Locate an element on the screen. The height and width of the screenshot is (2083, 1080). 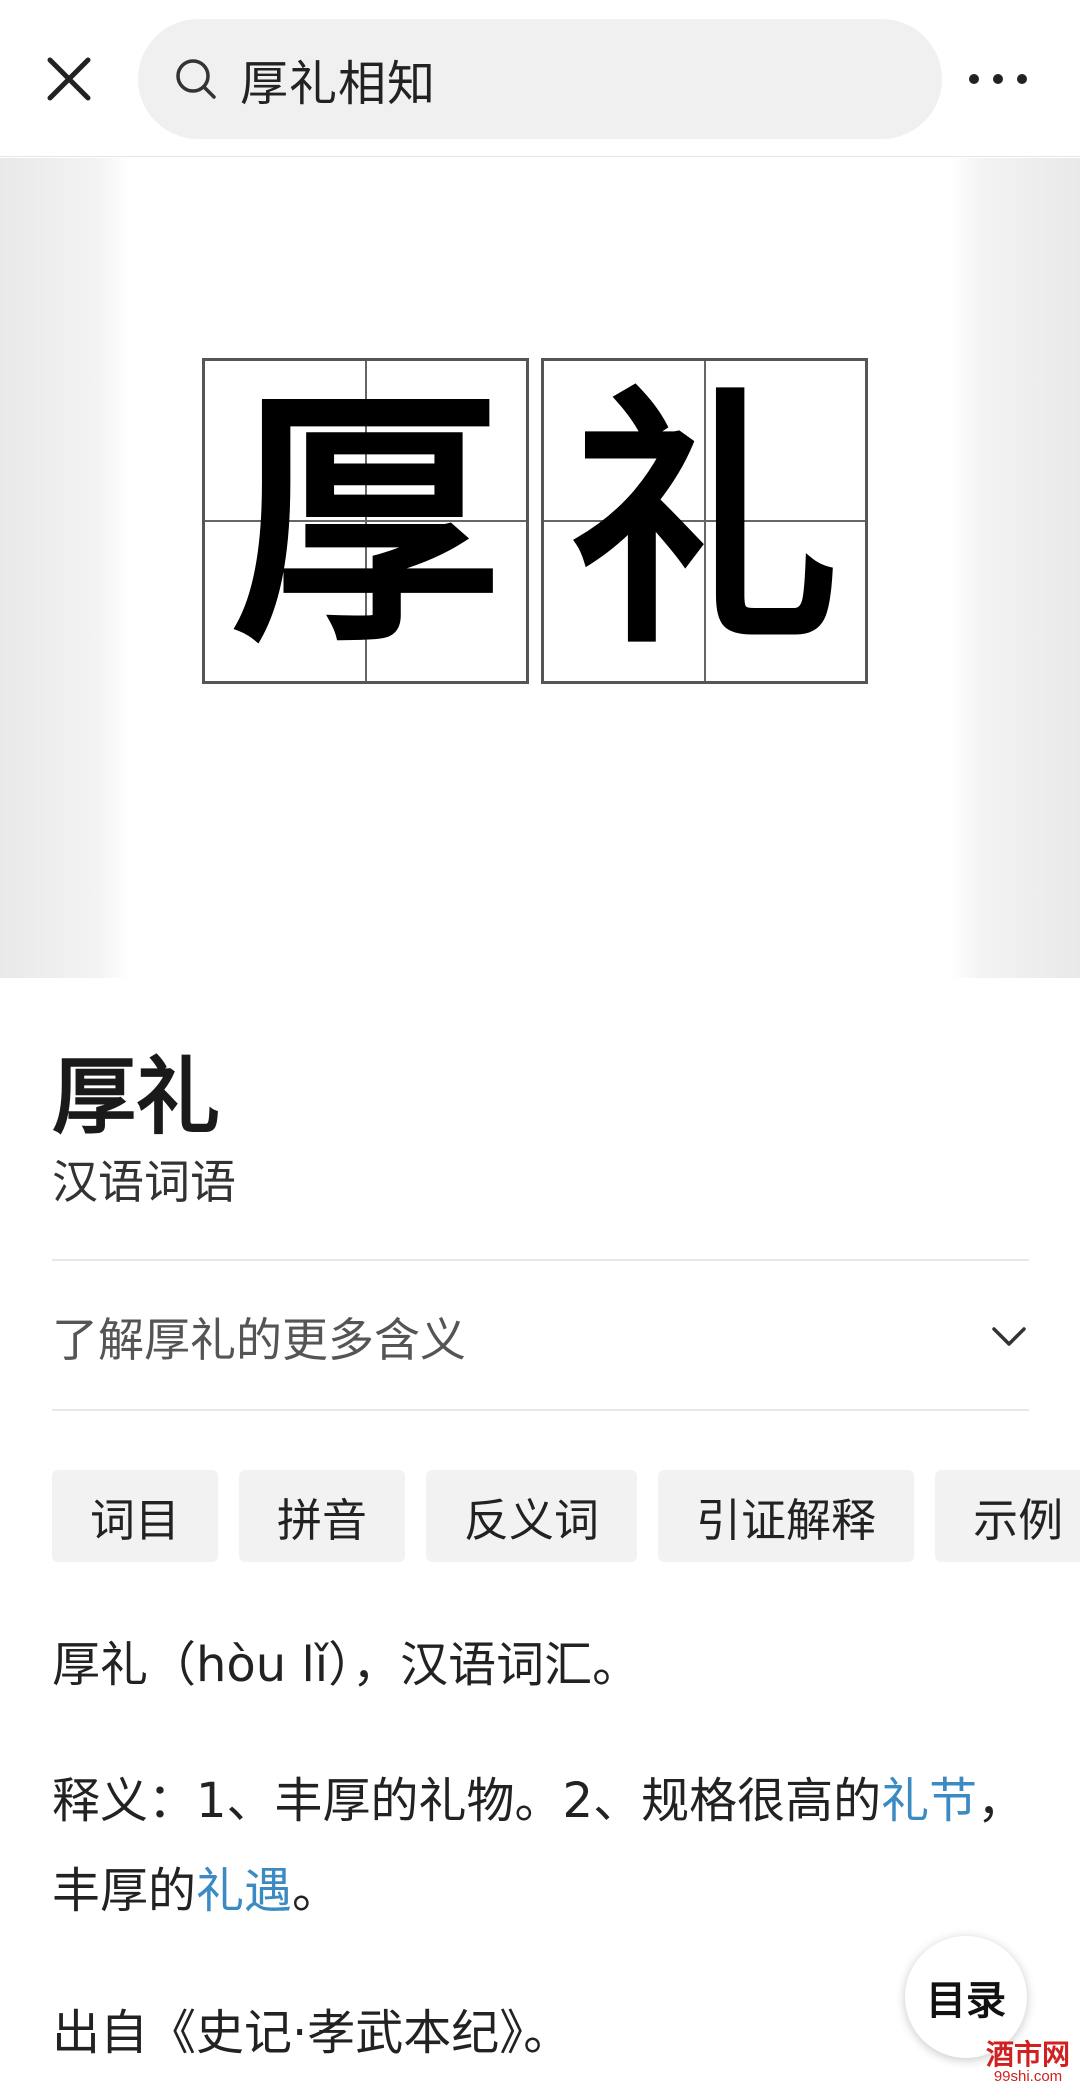
watermark-main-text: 酒市网 is located at coordinates (1027, 2054).